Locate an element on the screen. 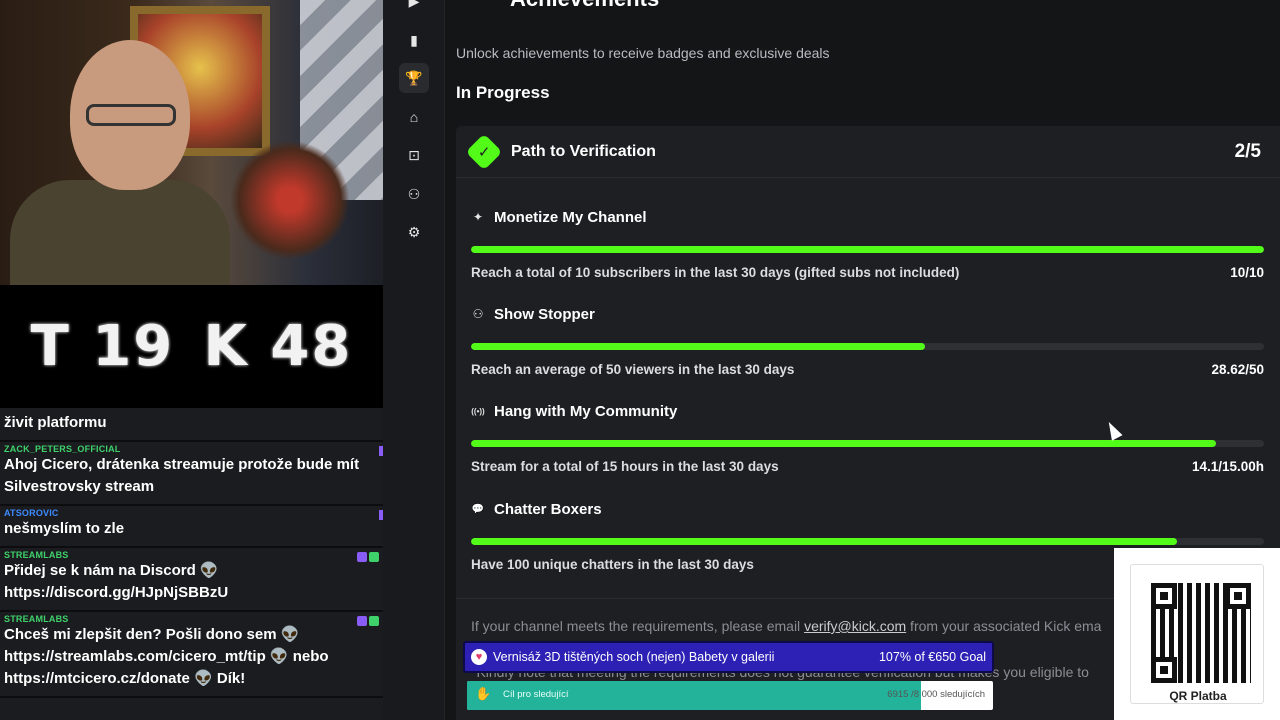  chat-message: živit platformu is located at coordinates (191, 425).